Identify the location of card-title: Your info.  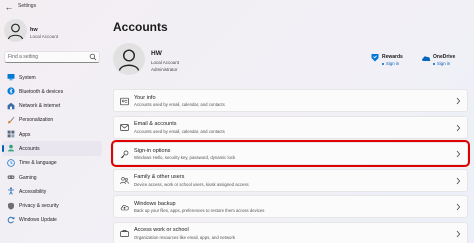
(145, 97).